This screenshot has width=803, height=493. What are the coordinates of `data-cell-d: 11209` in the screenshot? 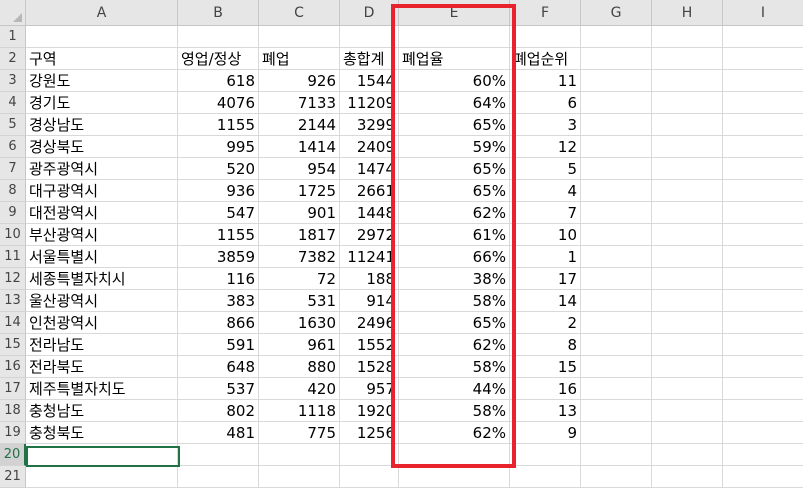 It's located at (369, 103).